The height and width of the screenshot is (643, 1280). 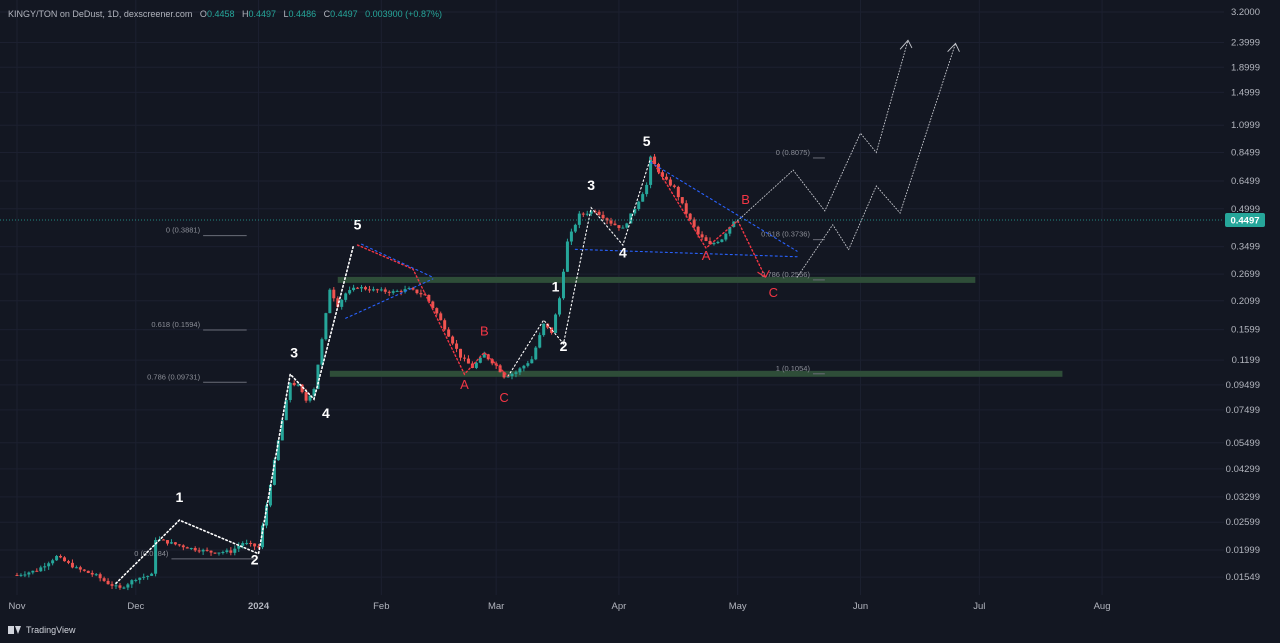 I want to click on wave-label: 3, so click(x=294, y=352).